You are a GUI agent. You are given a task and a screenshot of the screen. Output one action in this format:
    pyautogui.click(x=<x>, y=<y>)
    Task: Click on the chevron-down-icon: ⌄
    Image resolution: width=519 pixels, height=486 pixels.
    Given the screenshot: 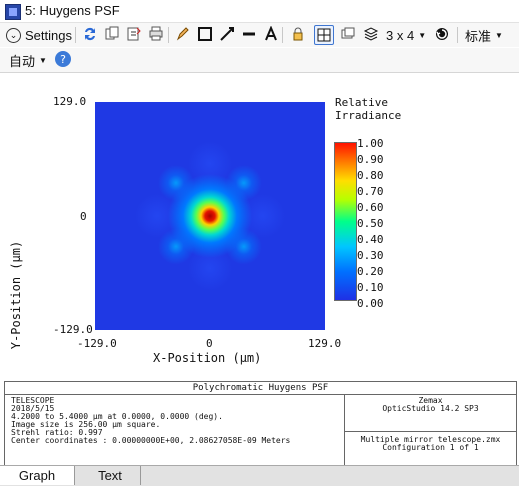 What is the action you would take?
    pyautogui.click(x=13, y=35)
    